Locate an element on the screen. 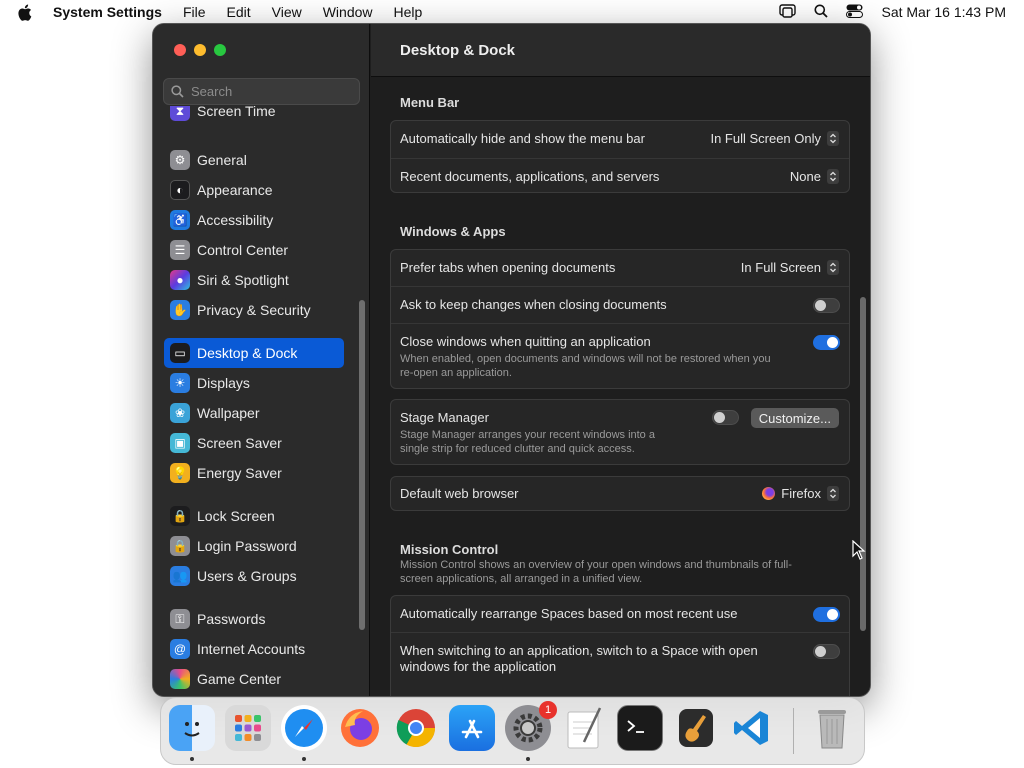  sidebar-item-wallpaper: ❀ Wallpaper is located at coordinates (254, 413).